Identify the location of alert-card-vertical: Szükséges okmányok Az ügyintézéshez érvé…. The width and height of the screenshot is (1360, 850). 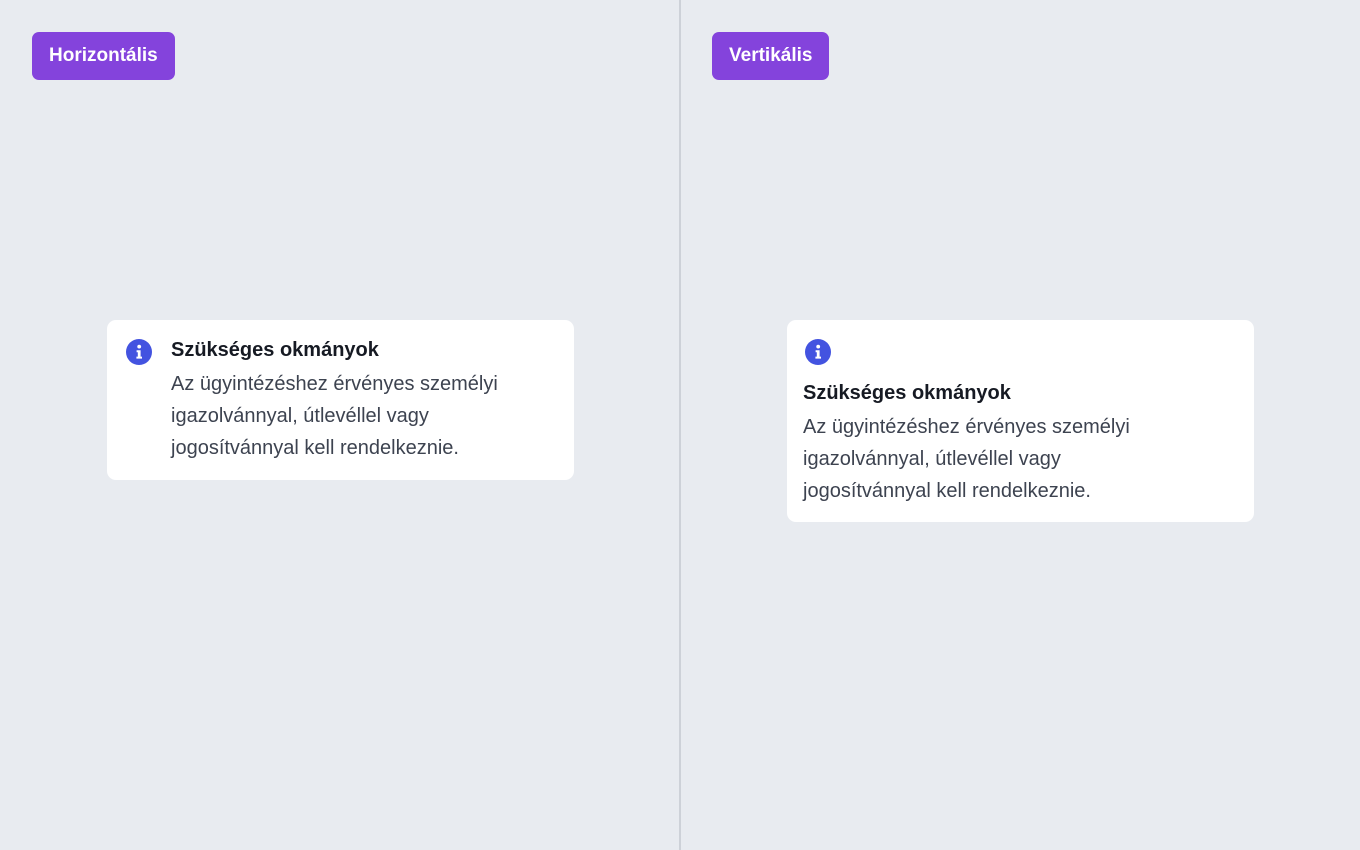
(1020, 421).